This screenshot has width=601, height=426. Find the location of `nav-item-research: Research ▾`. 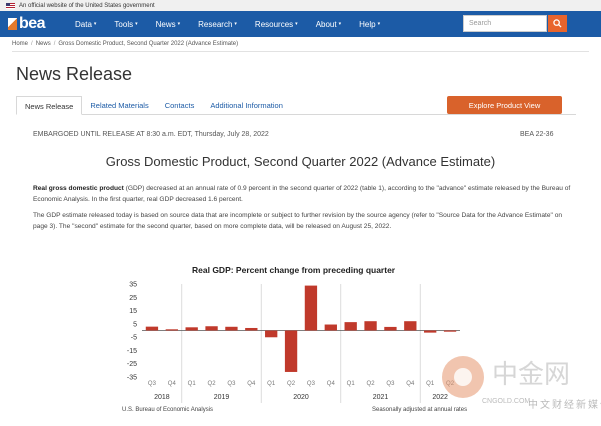

nav-item-research: Research ▾ is located at coordinates (217, 24).